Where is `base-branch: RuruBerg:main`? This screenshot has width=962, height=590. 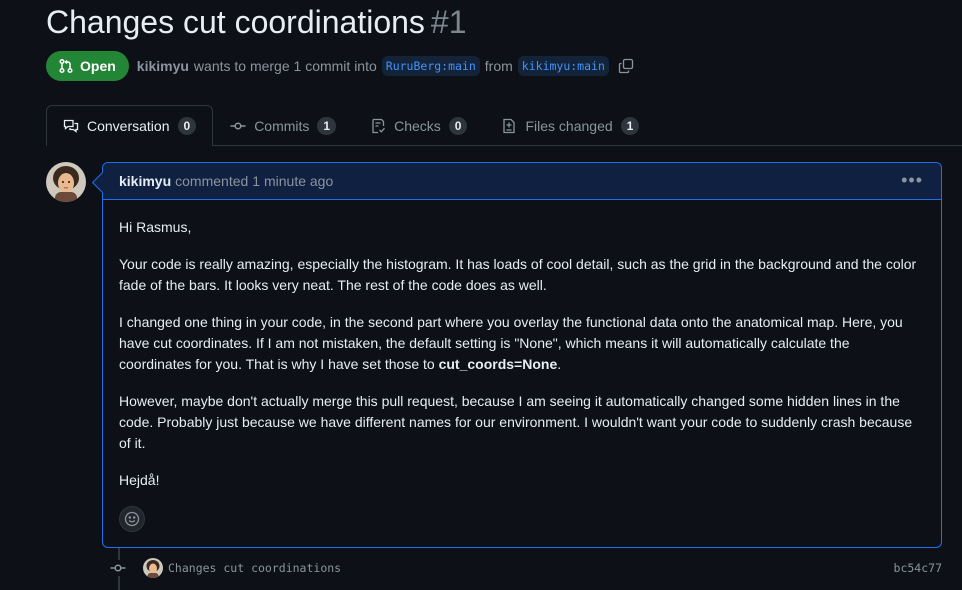
base-branch: RuruBerg:main is located at coordinates (430, 66).